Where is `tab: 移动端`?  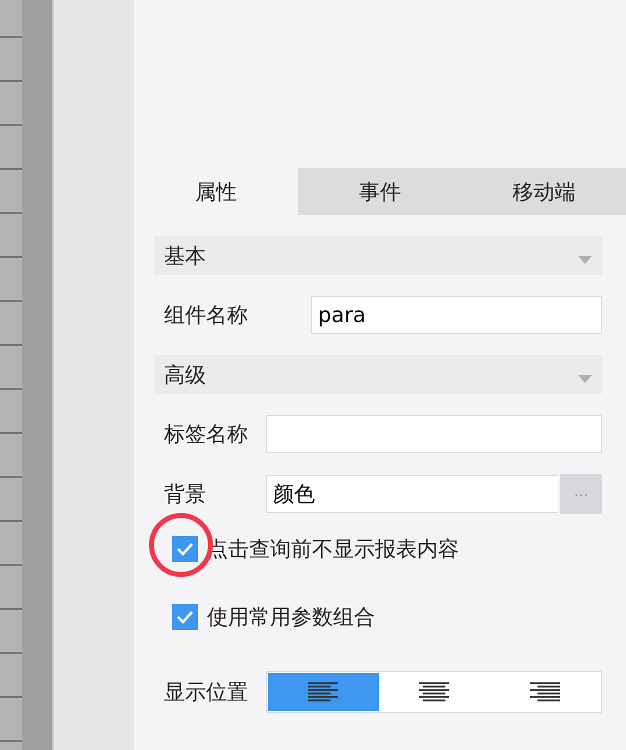
tab: 移动端 is located at coordinates (544, 191).